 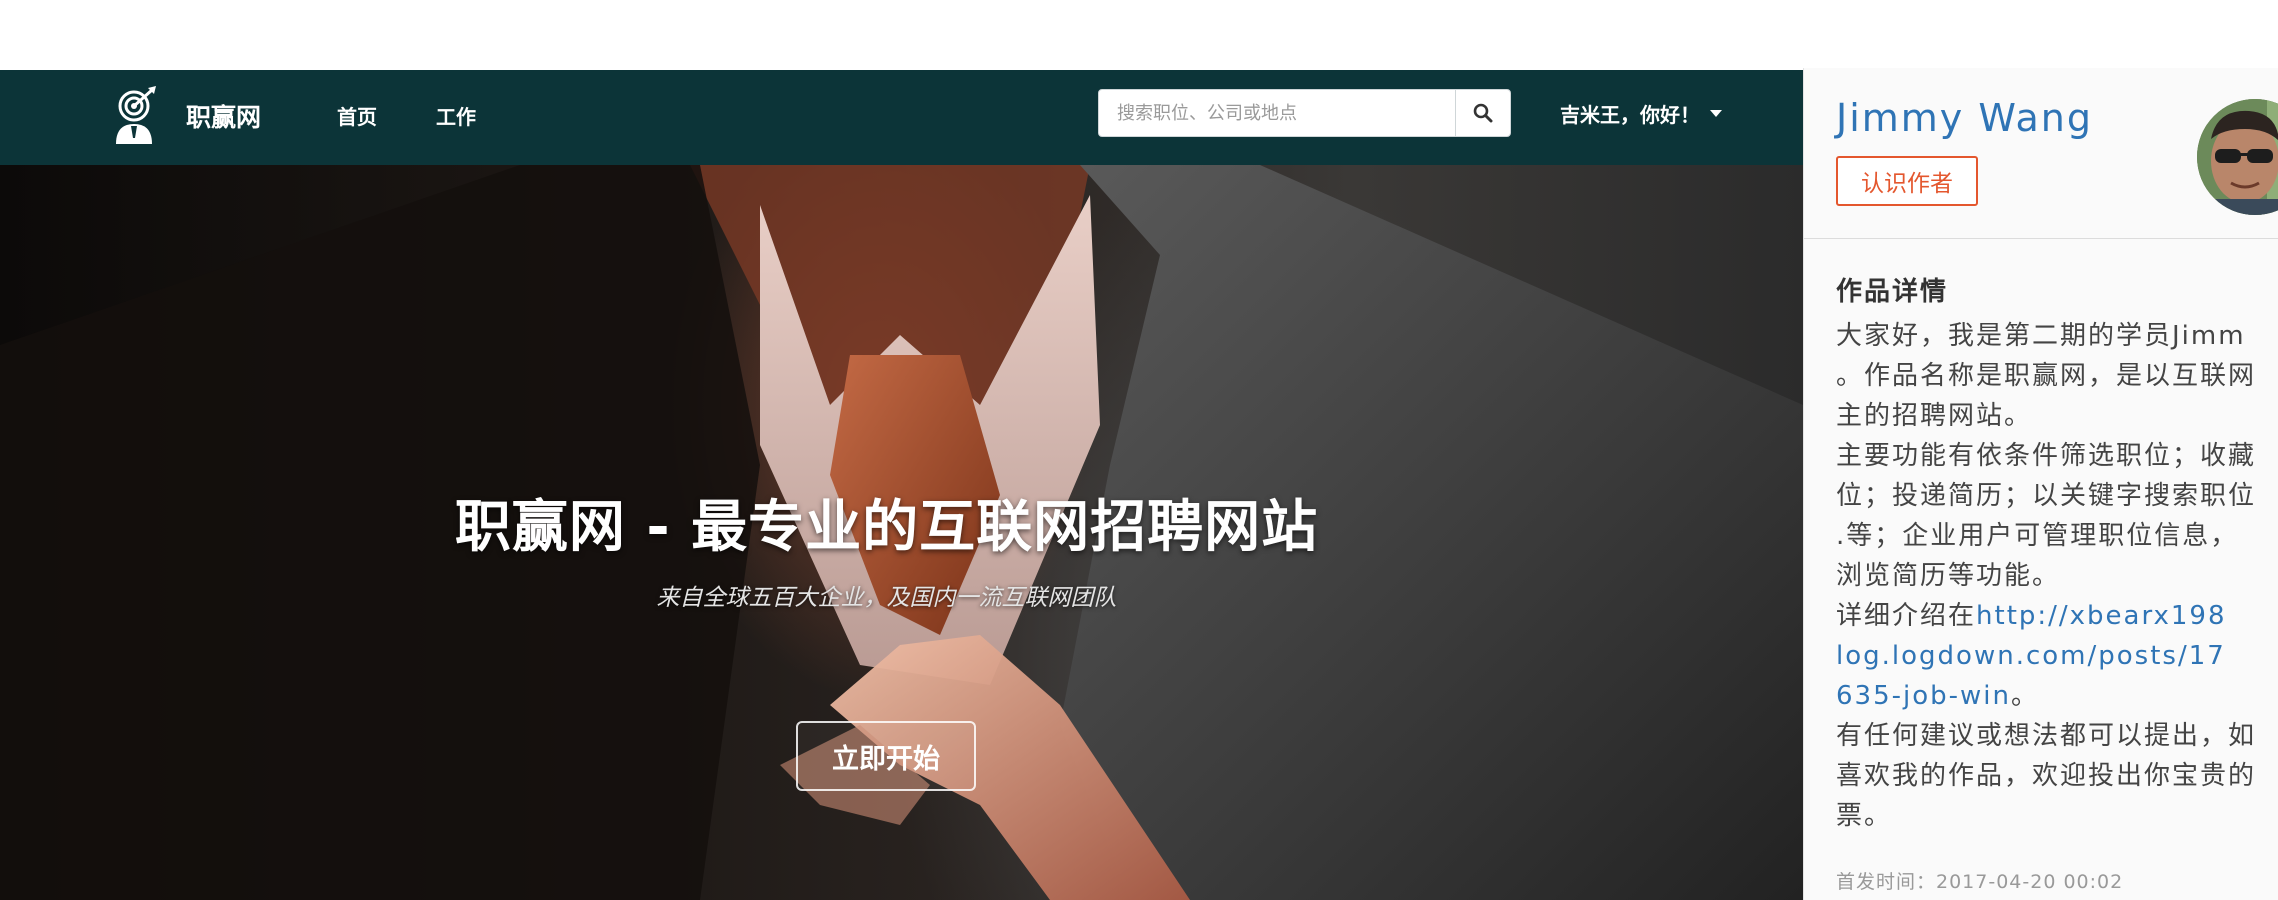 I want to click on start-now-button: 立即开始, so click(x=886, y=756).